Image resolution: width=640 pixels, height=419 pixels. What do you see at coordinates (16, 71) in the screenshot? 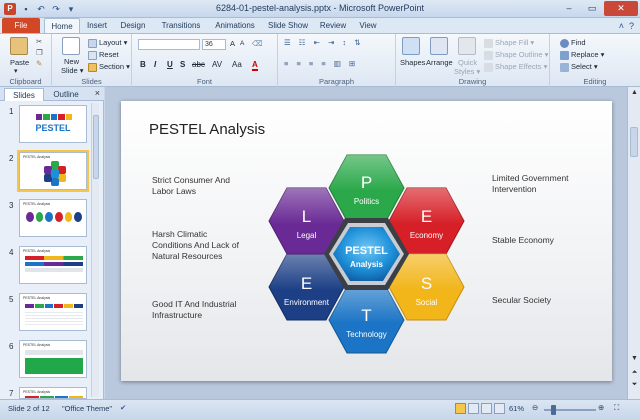
I see `paste-dropdown-icon: ▾` at bounding box center [16, 71].